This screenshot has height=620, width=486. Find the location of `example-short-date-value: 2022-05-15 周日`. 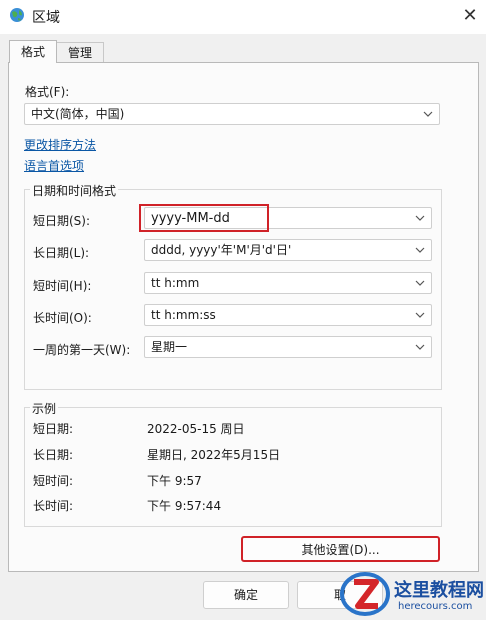

example-short-date-value: 2022-05-15 周日 is located at coordinates (196, 429).